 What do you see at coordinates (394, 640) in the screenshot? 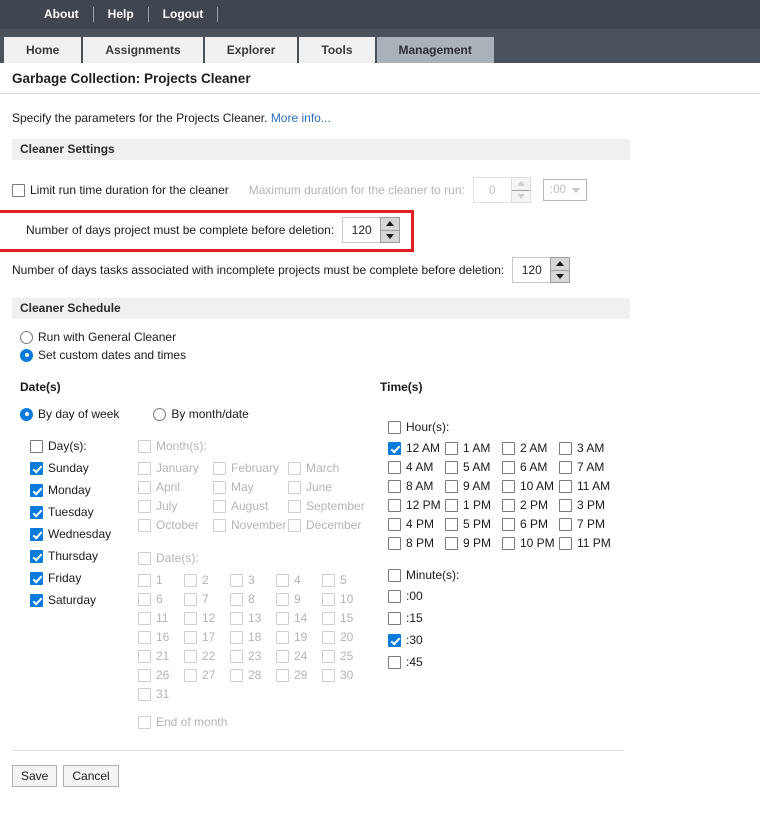
I see `minute-30-checkbox` at bounding box center [394, 640].